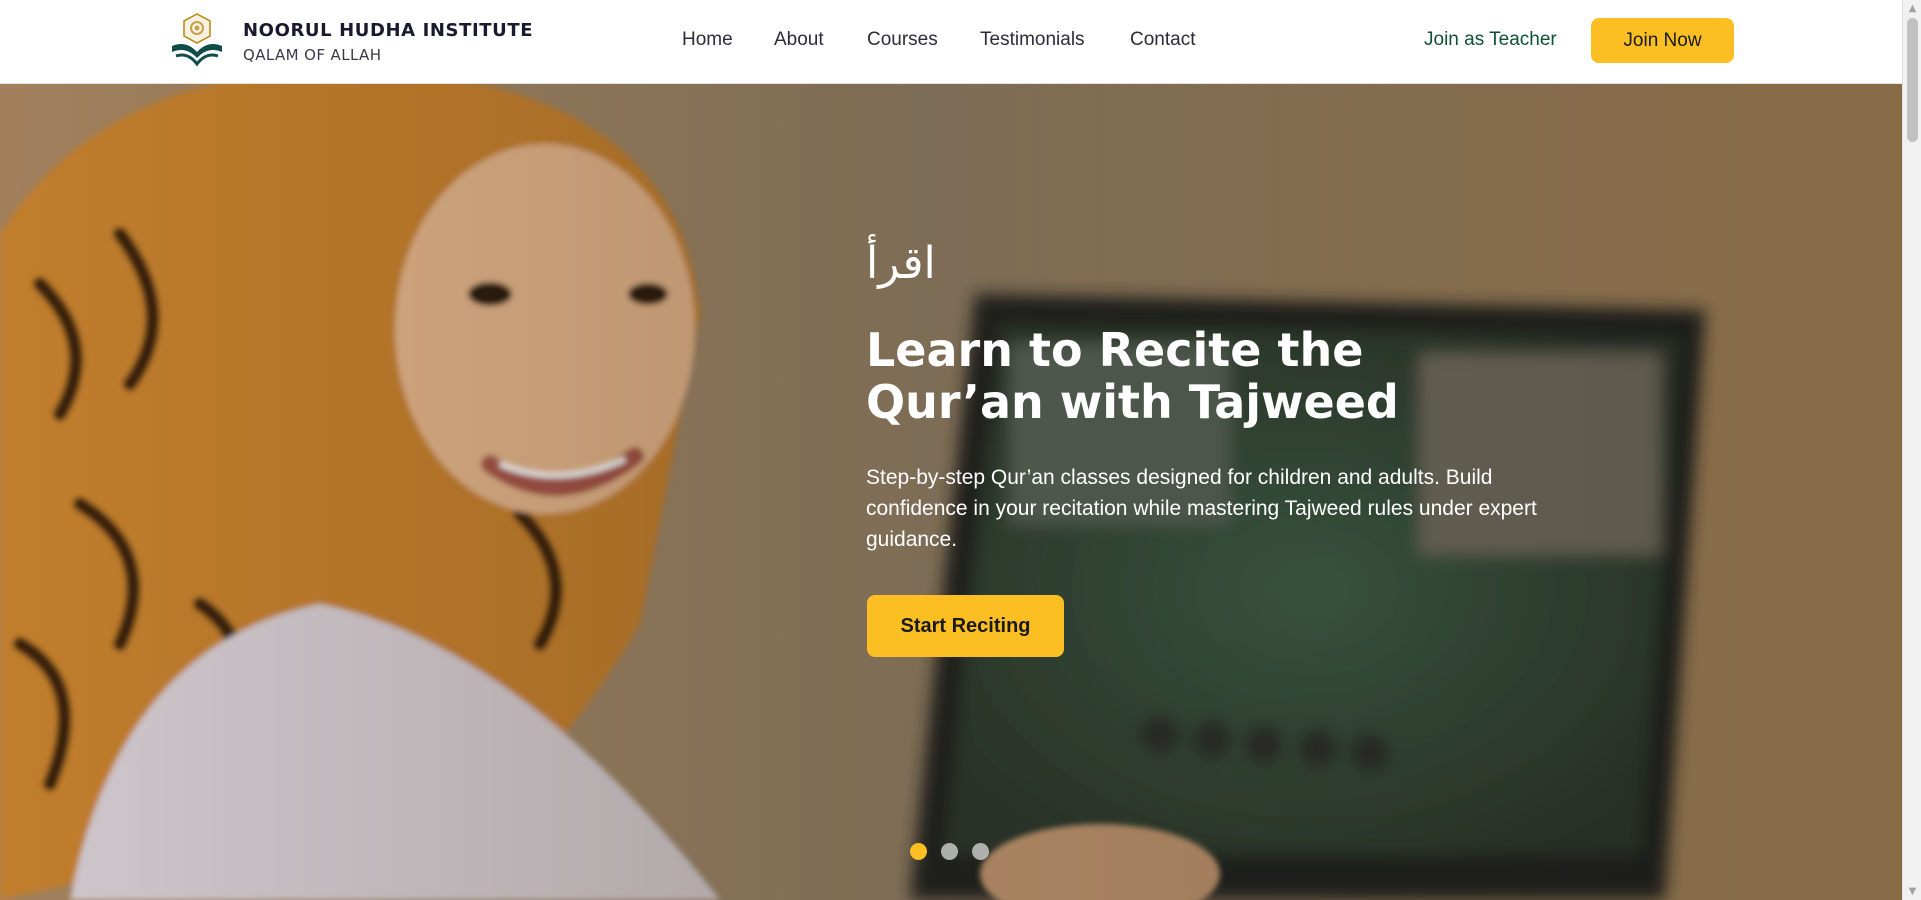  Describe the element at coordinates (1490, 40) in the screenshot. I see `join-as-teacher-link: Join as Teacher` at that location.